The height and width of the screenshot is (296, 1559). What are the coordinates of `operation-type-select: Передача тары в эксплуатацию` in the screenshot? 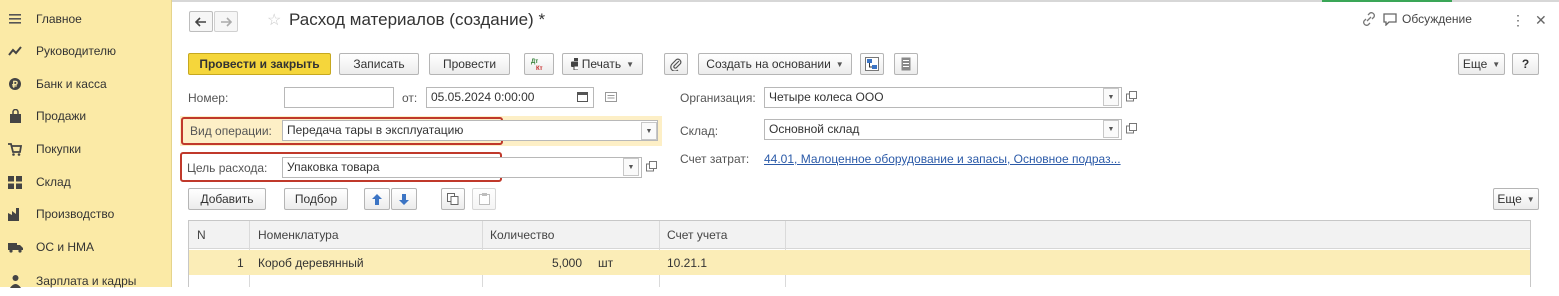 It's located at (470, 130).